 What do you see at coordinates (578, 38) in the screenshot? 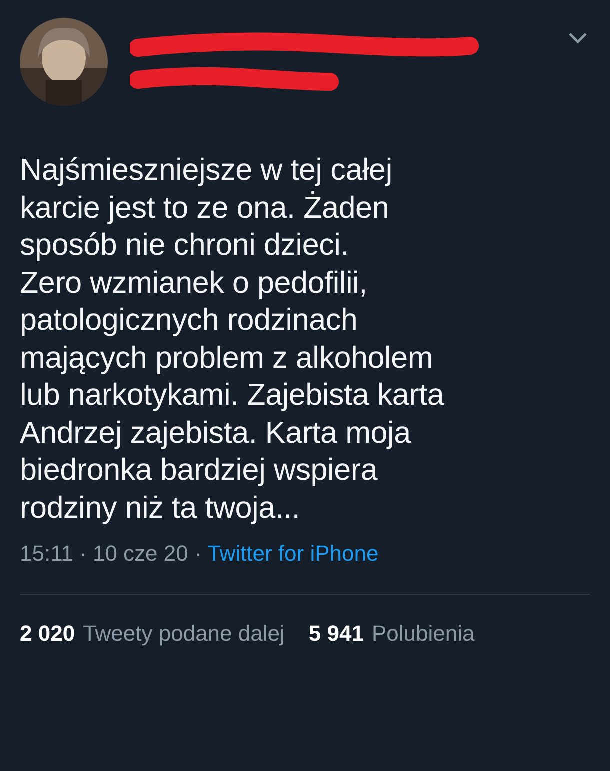
I see `chevron-down-icon` at bounding box center [578, 38].